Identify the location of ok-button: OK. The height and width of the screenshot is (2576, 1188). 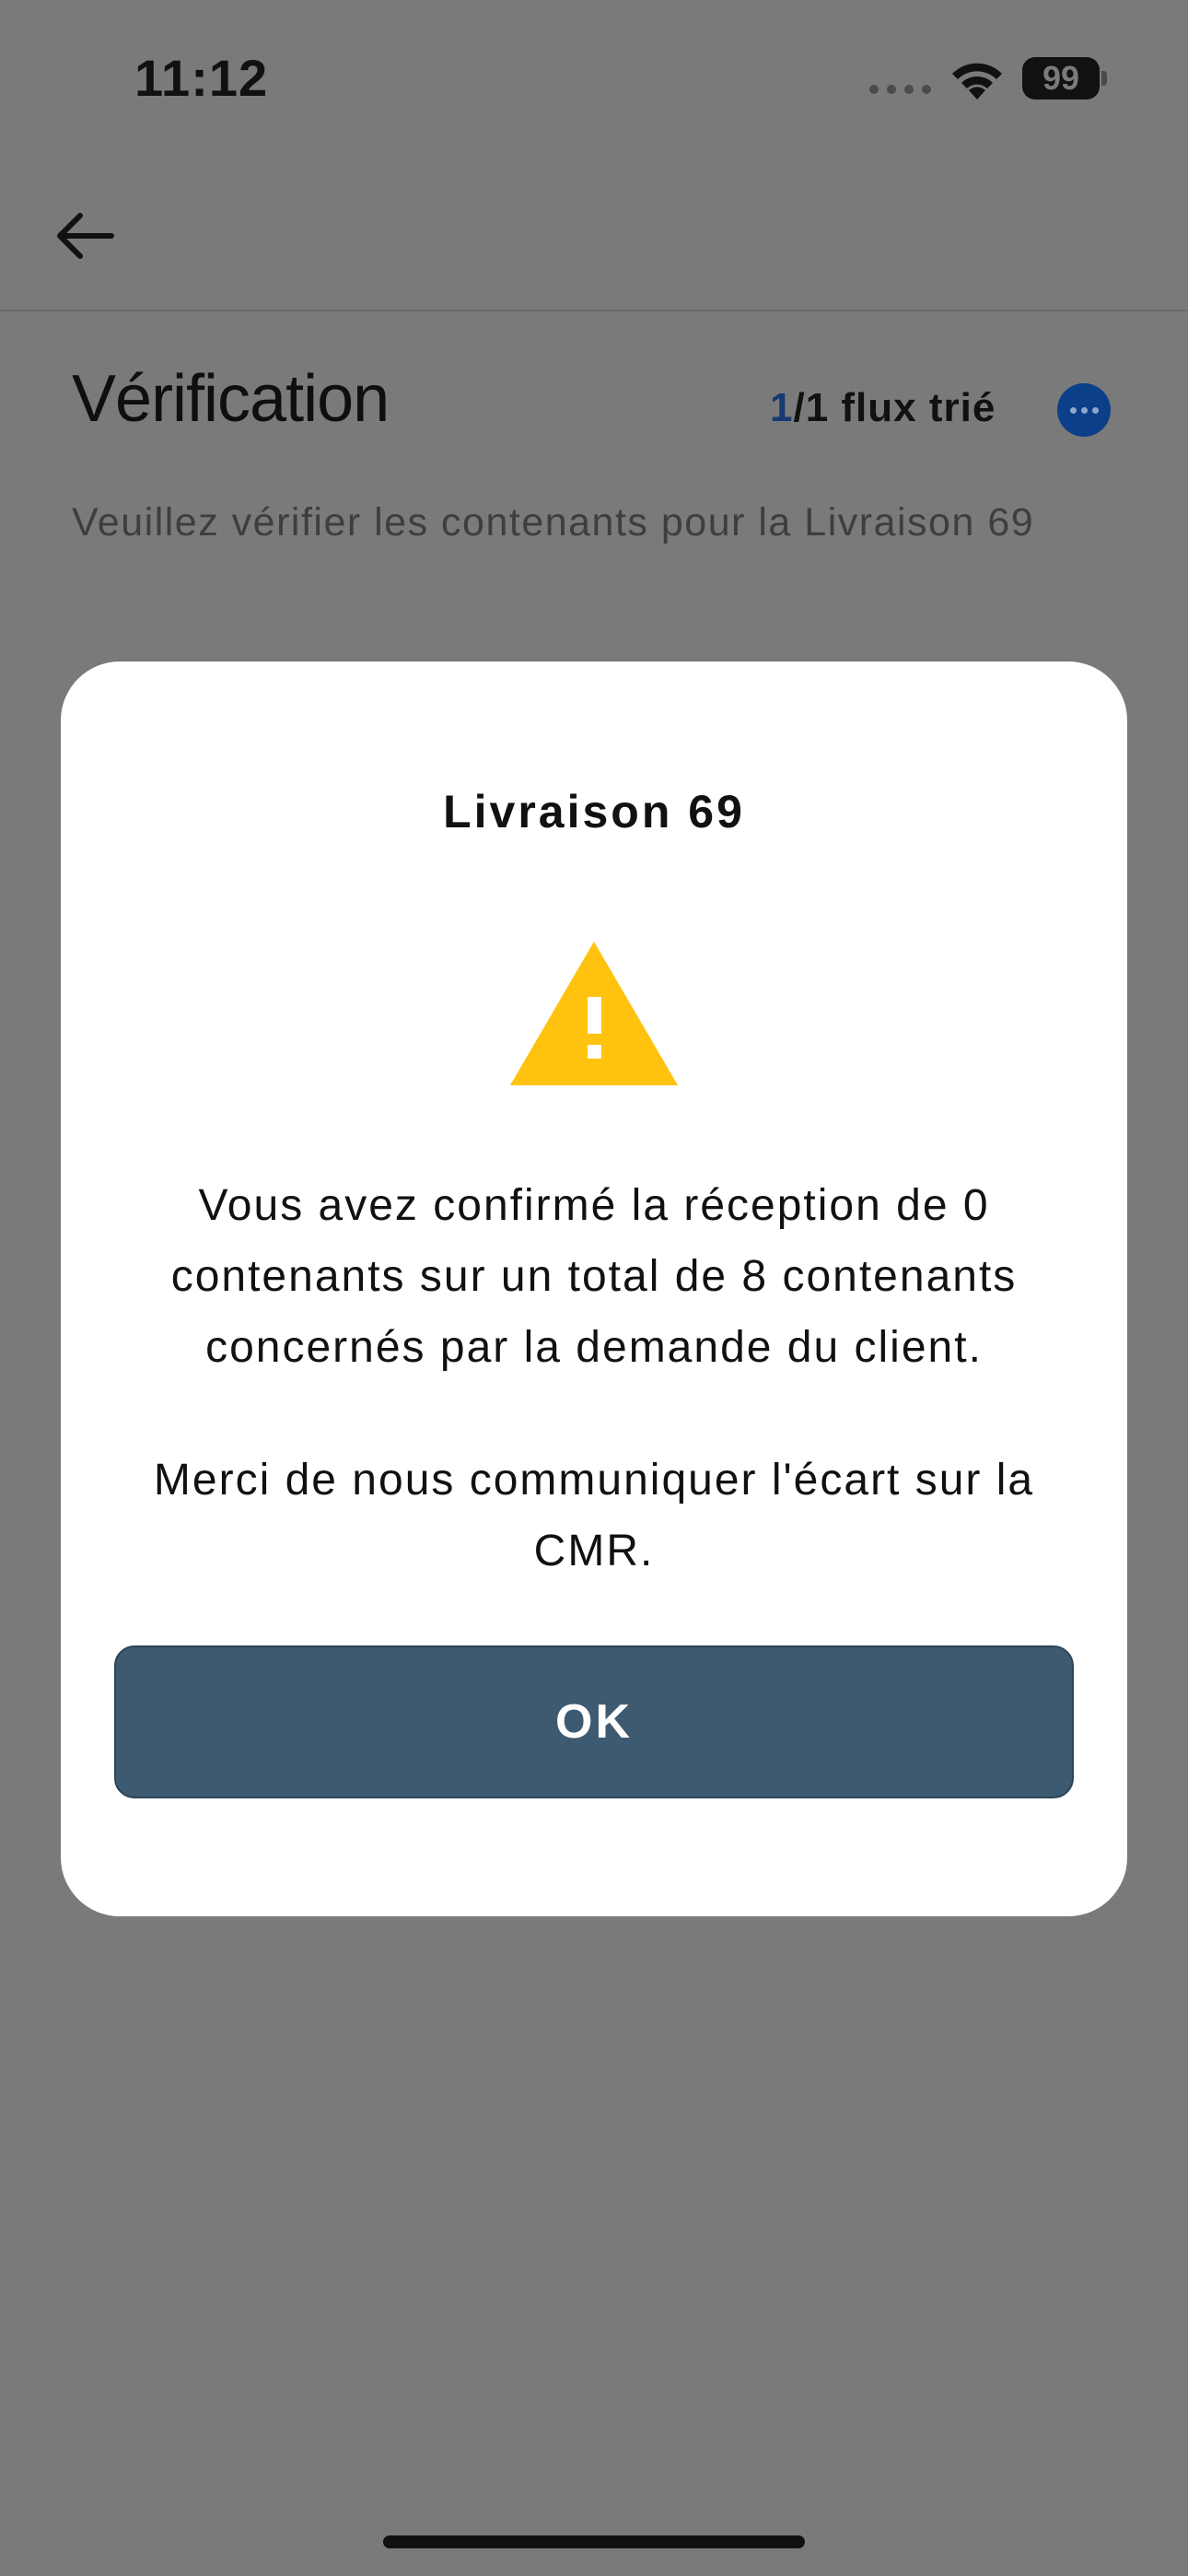
(594, 1721).